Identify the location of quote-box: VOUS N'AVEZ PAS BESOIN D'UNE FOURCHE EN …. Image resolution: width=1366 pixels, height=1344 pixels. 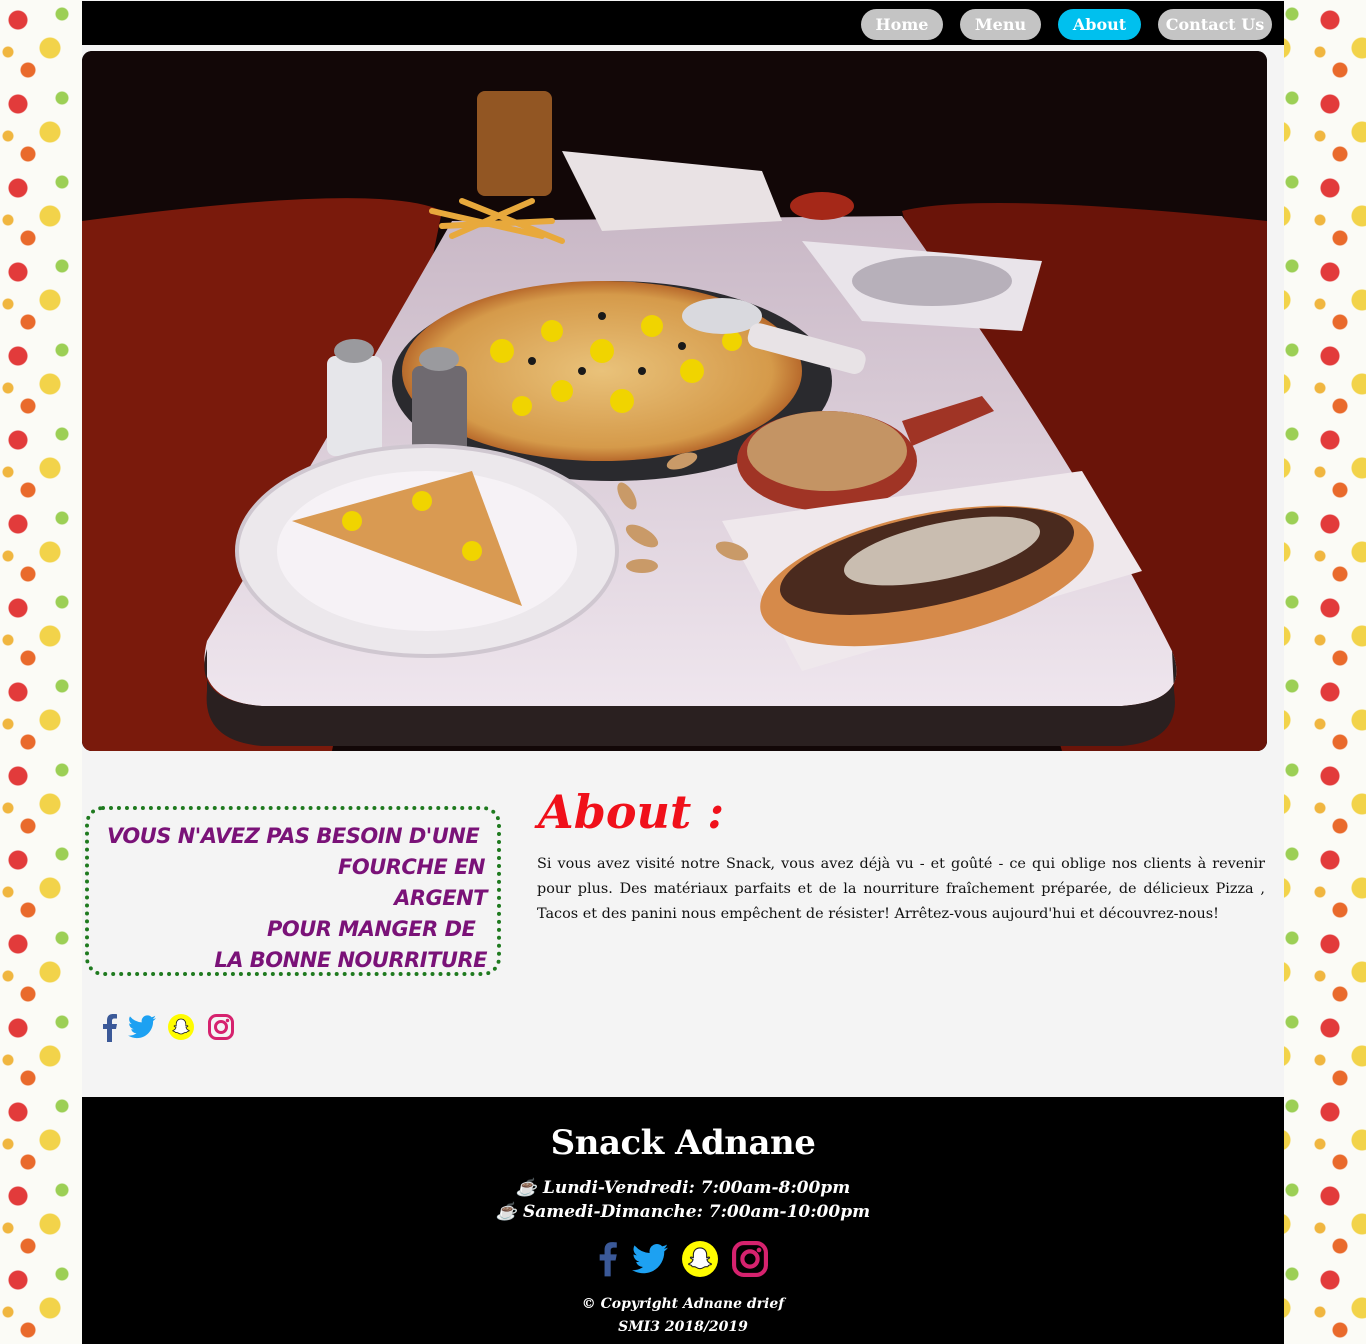
(293, 891).